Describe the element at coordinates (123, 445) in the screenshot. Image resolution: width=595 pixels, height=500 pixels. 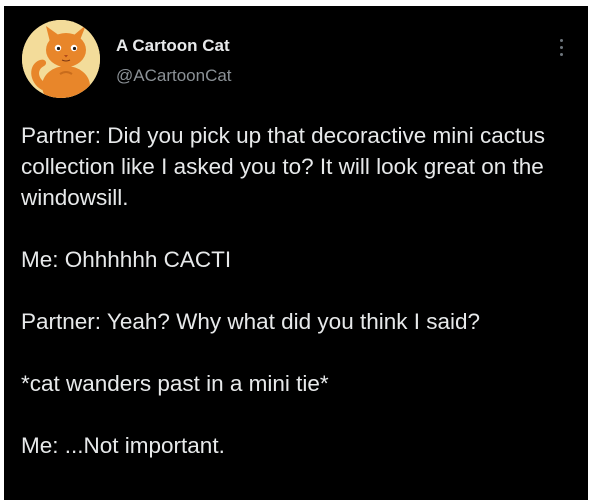
I see `tweet-paragraph: Me: ...Not important.` at that location.